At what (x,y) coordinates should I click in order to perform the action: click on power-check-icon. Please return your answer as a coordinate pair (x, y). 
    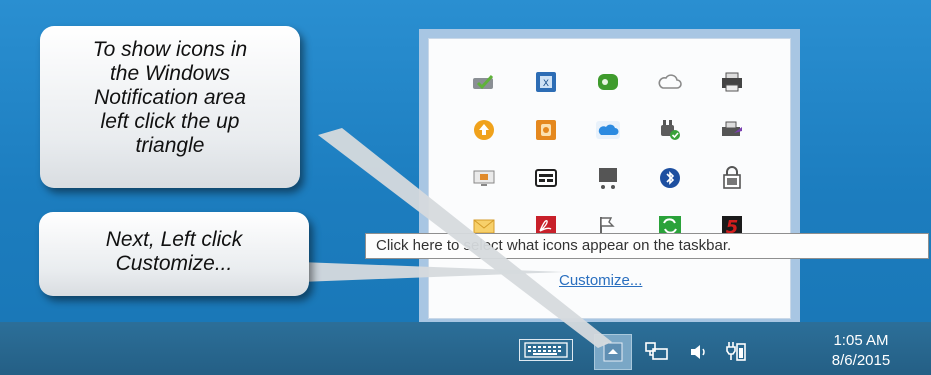
    Looking at the image, I should click on (670, 130).